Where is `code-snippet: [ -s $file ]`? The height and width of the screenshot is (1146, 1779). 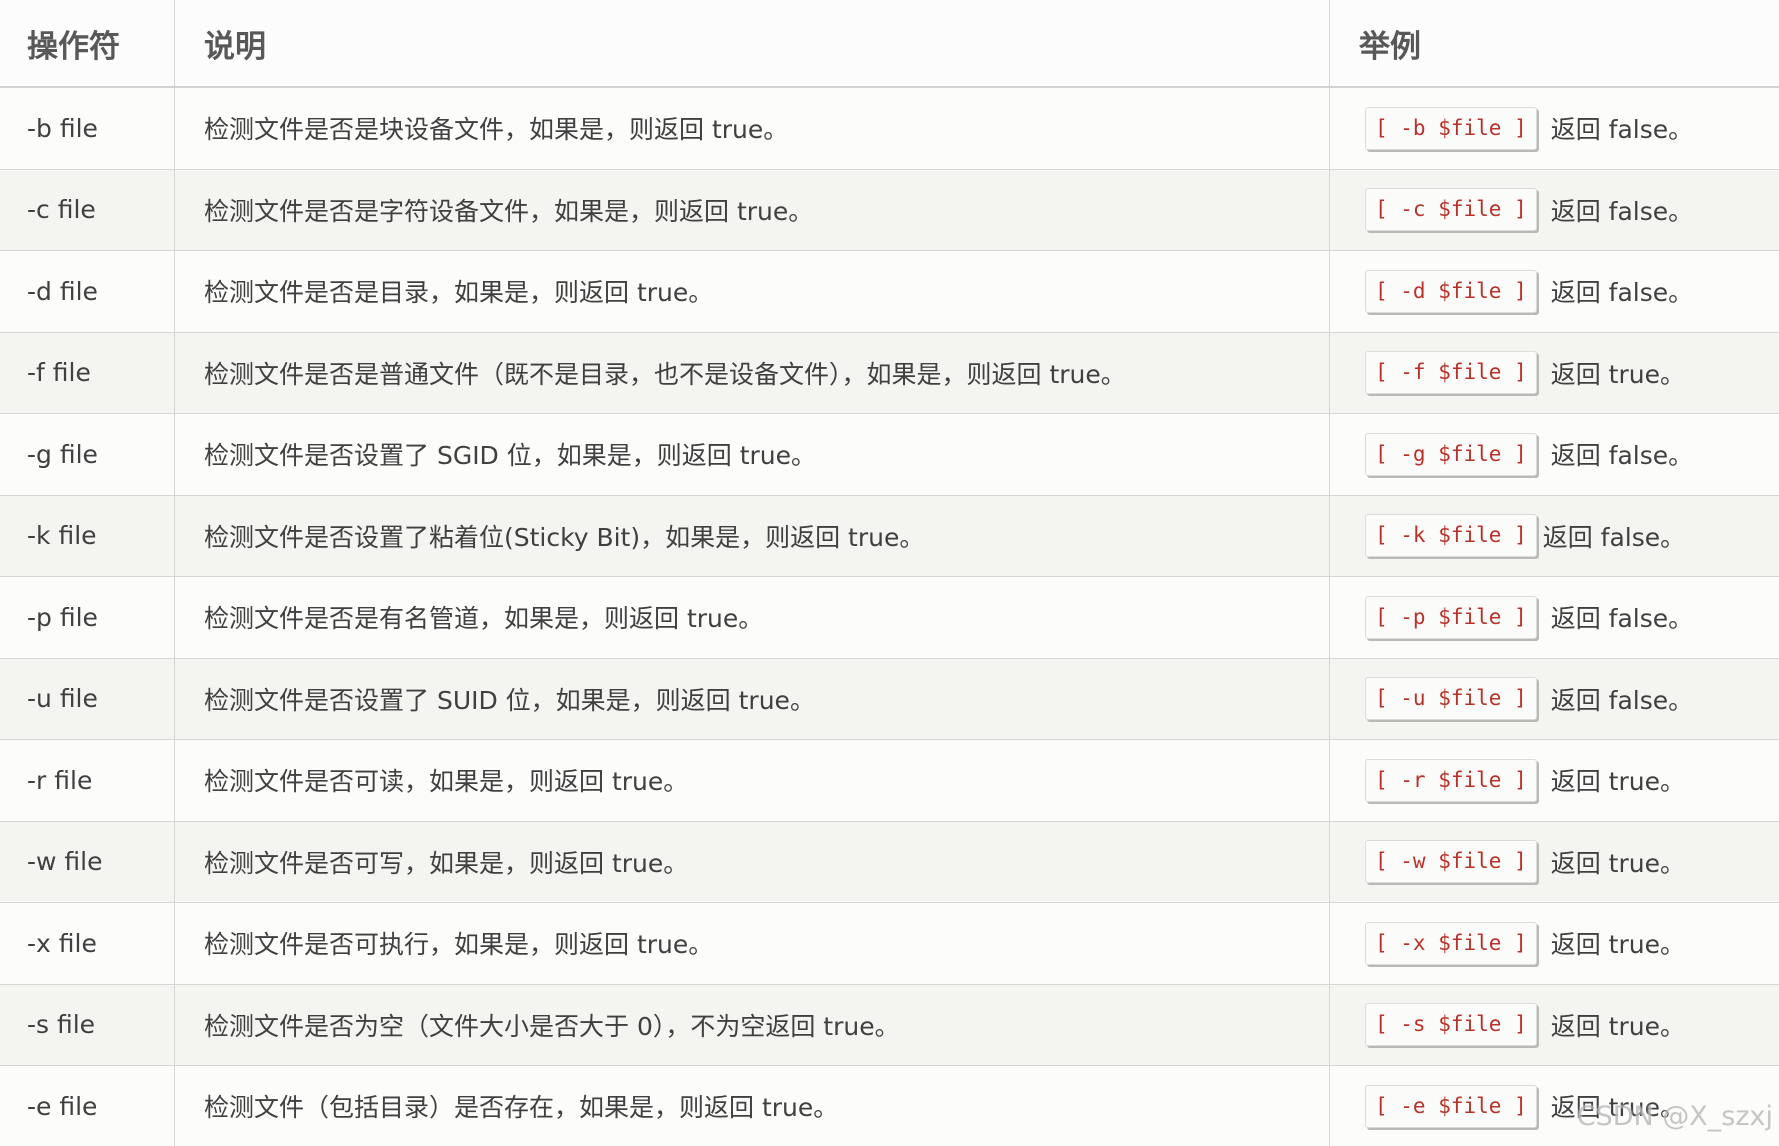
code-snippet: [ -s $file ] is located at coordinates (1451, 1025).